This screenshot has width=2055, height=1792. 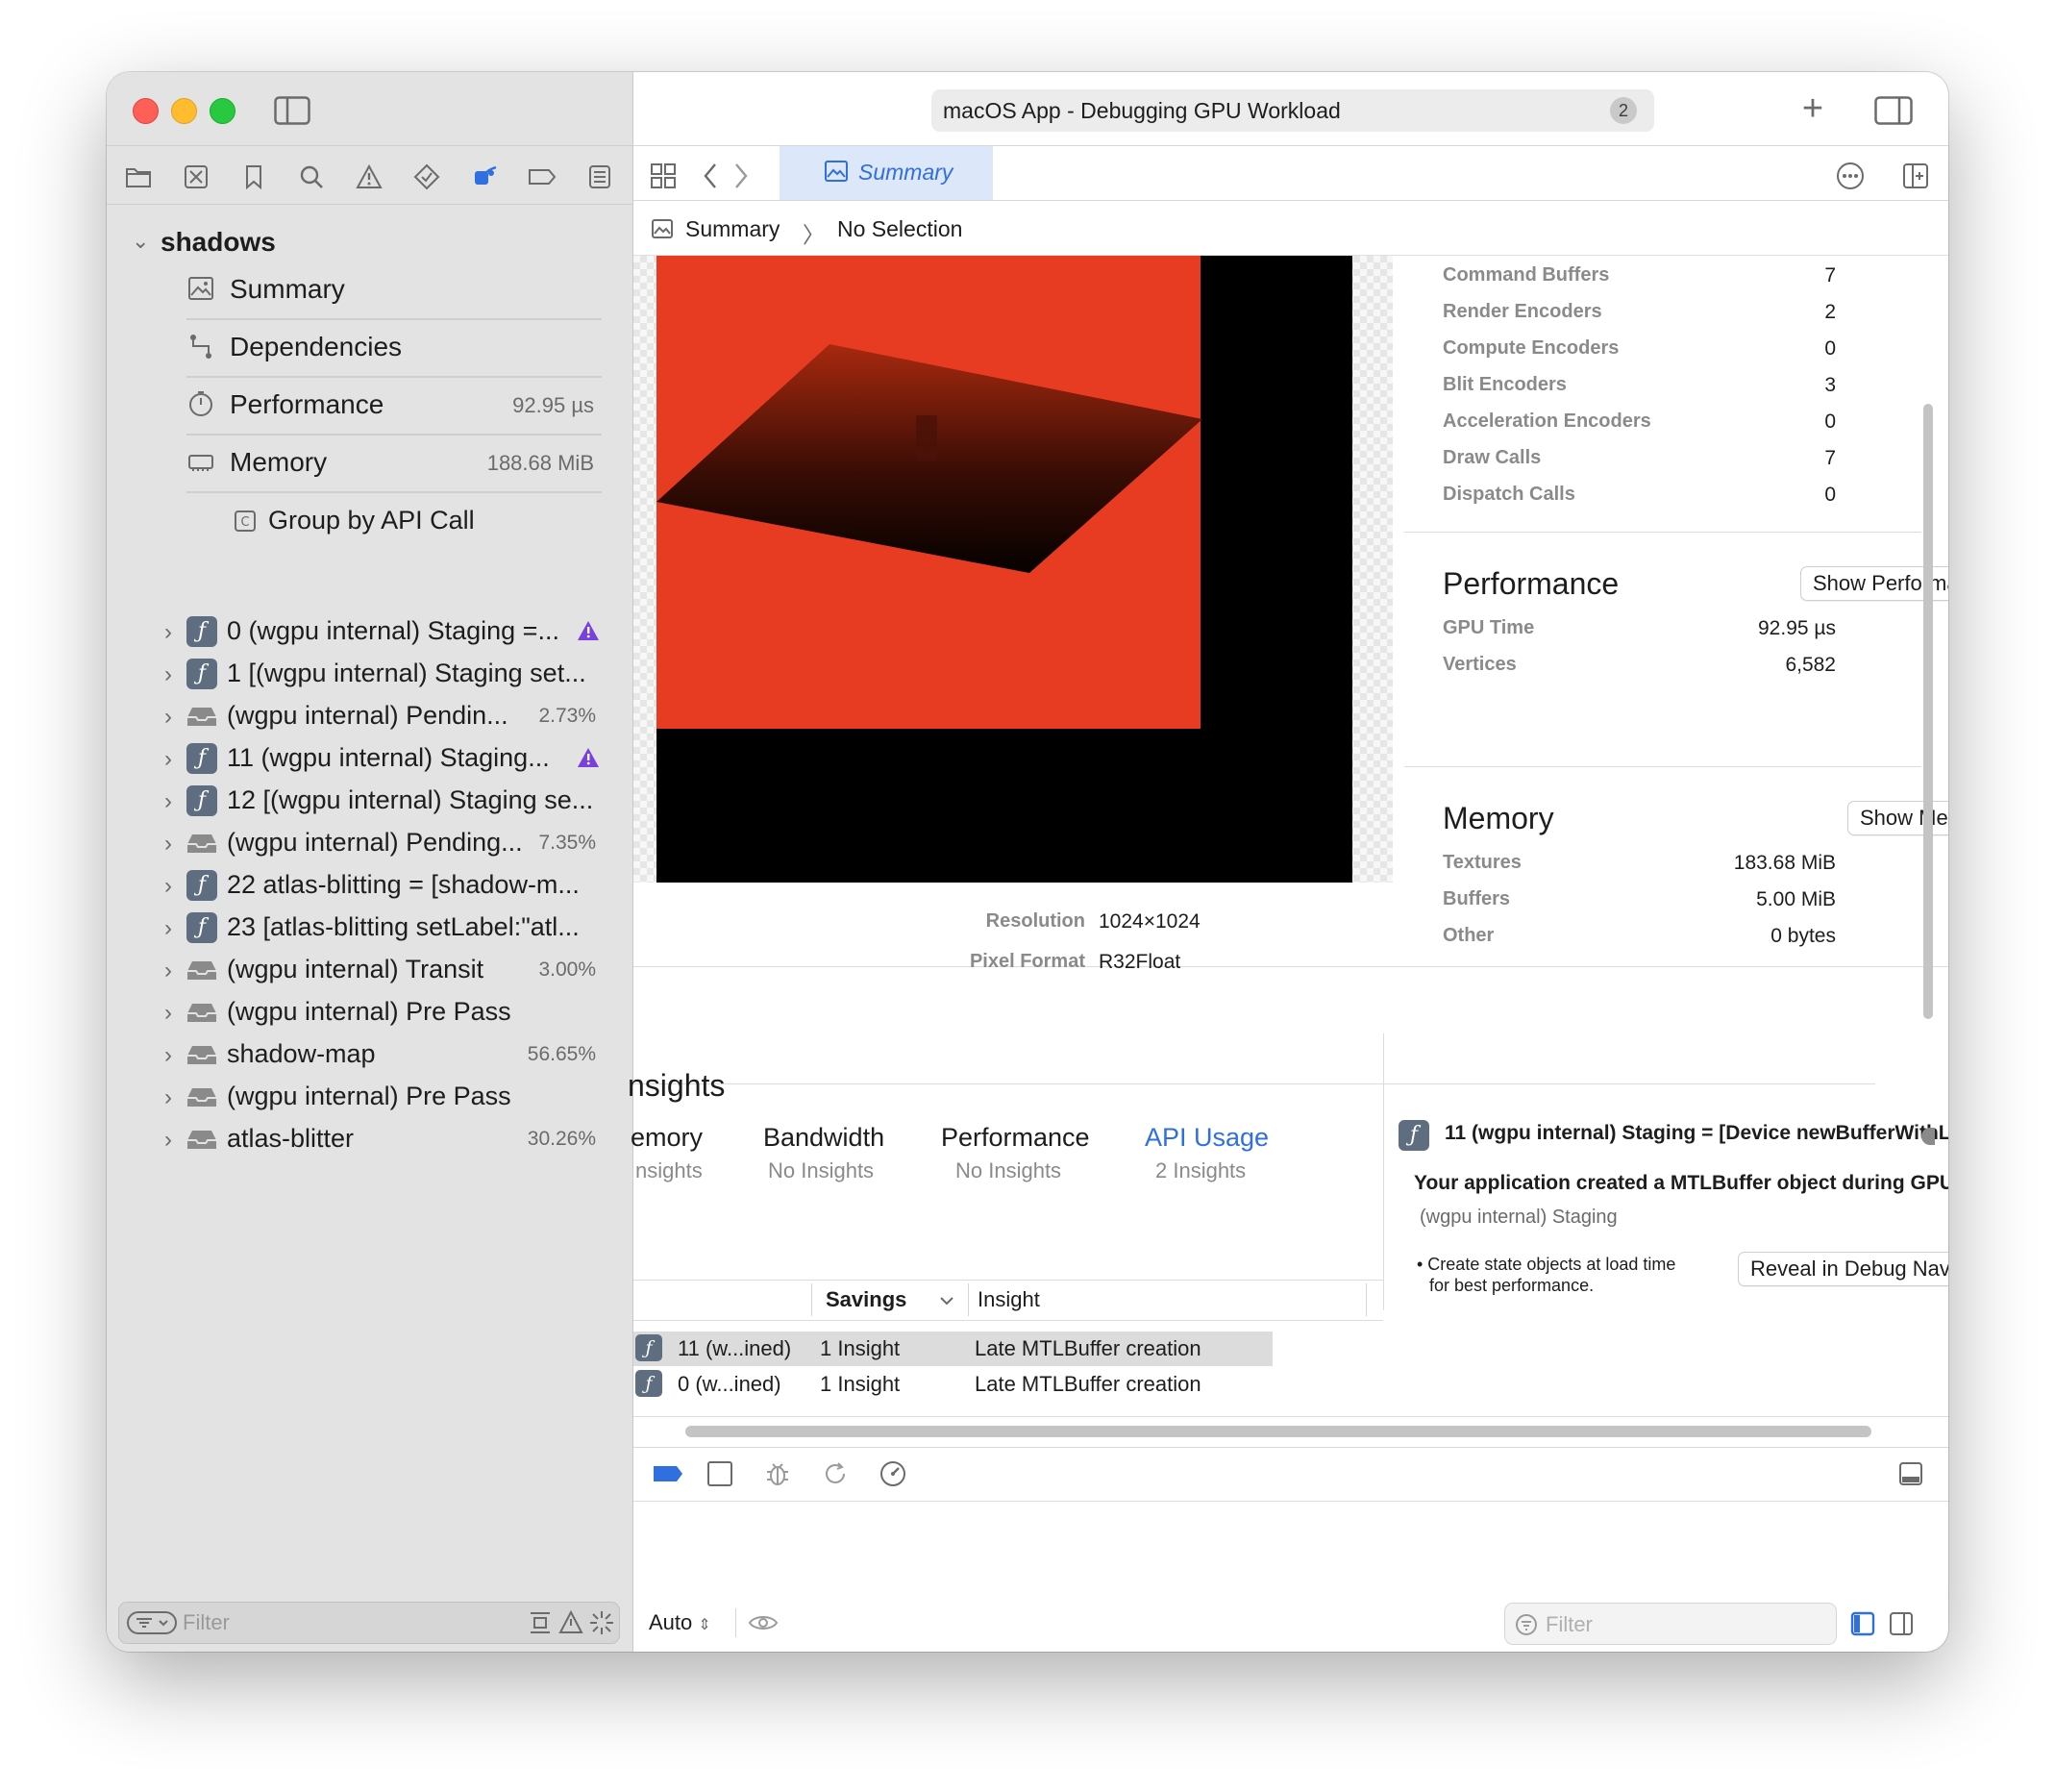 I want to click on breakpoints-toggle-icon, so click(x=668, y=1473).